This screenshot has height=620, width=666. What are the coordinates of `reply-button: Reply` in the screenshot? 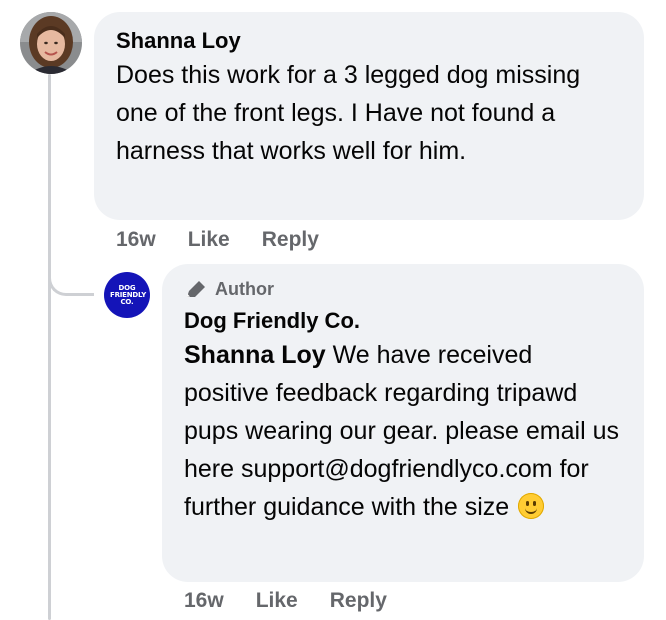 It's located at (290, 240).